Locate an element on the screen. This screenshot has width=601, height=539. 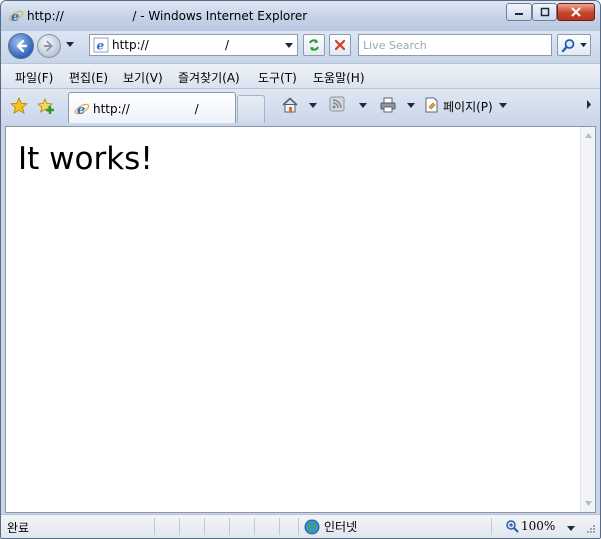
refresh-icon is located at coordinates (314, 45).